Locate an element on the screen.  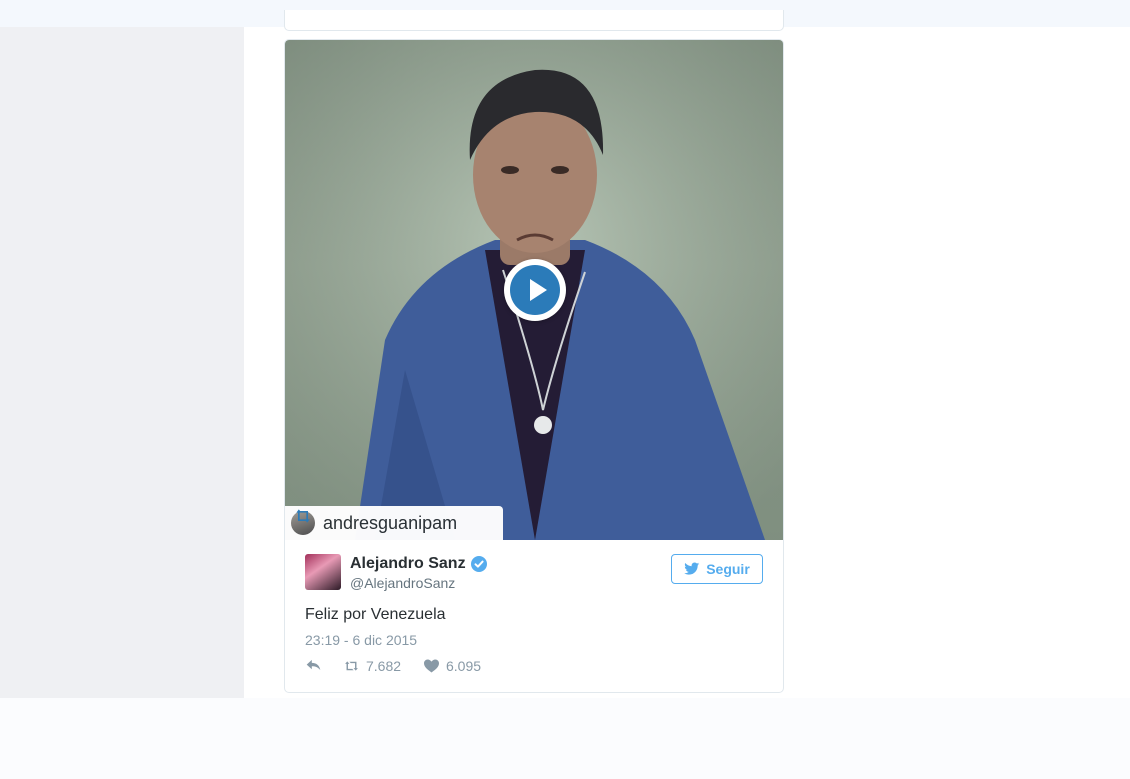
reply-icon is located at coordinates (313, 665).